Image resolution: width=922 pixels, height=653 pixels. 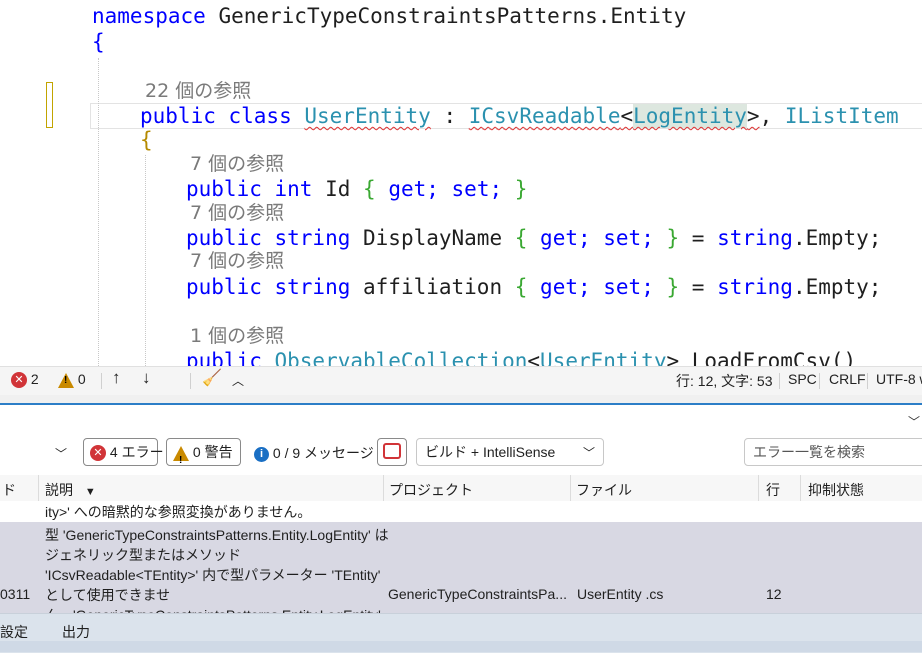 I want to click on interface-name-2: IListItem, so click(x=842, y=116).